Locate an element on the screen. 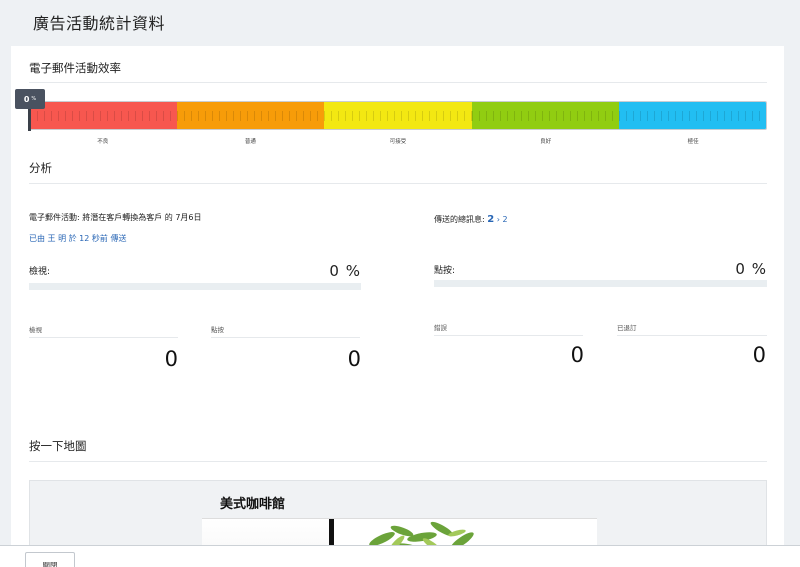 The height and width of the screenshot is (567, 800). photo-background is located at coordinates (267, 532).